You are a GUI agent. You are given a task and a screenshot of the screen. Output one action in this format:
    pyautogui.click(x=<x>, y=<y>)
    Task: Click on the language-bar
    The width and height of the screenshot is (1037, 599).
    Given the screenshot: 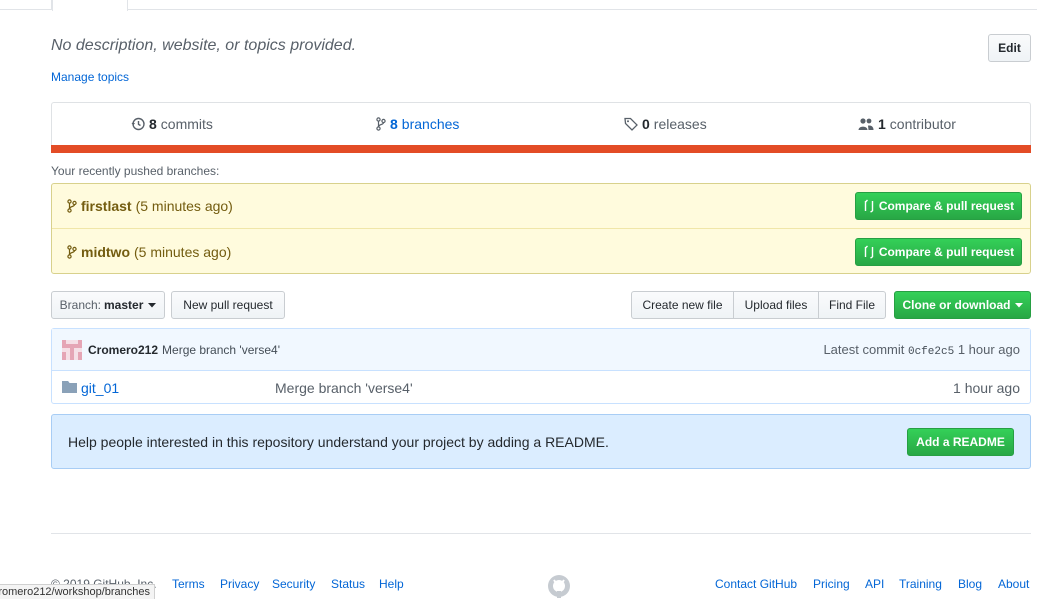 What is the action you would take?
    pyautogui.click(x=541, y=149)
    